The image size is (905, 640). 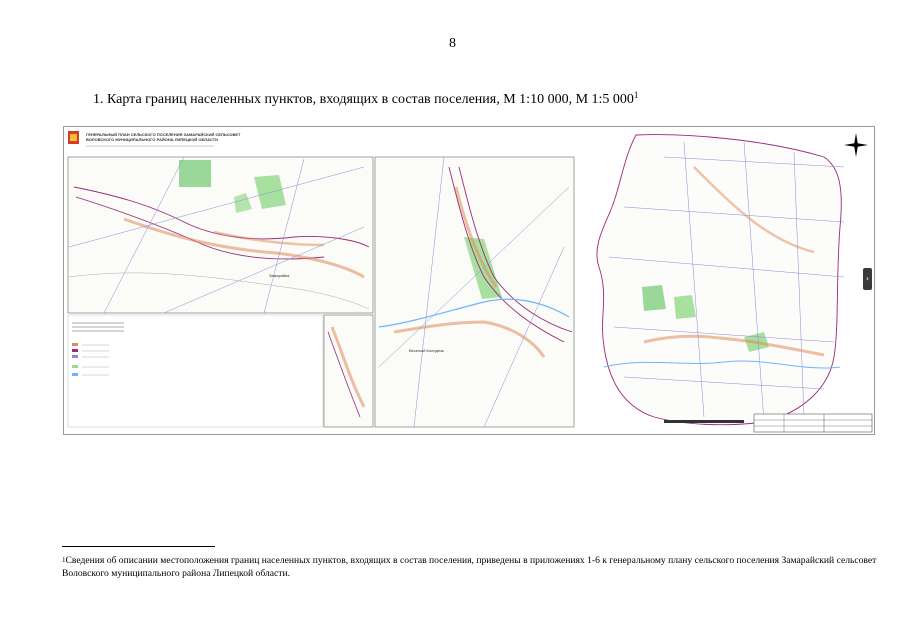 I want to click on panel-inset, so click(x=348, y=371).